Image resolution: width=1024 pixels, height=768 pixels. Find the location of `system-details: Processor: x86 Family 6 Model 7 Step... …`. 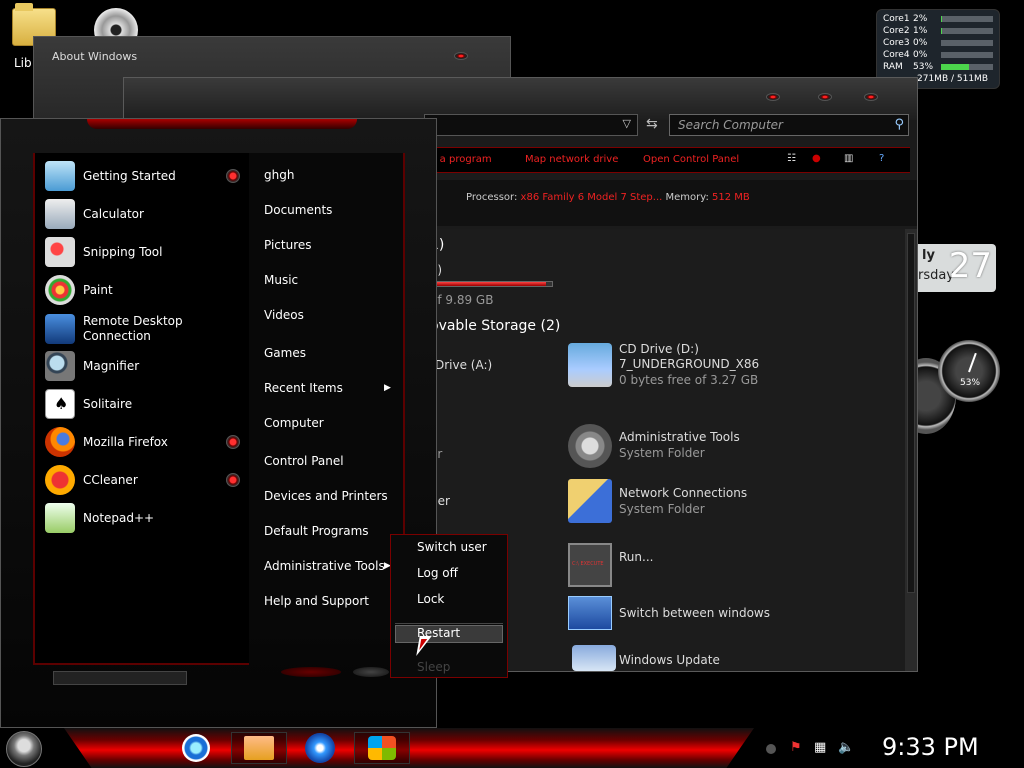

system-details: Processor: x86 Family 6 Model 7 Step... … is located at coordinates (608, 197).